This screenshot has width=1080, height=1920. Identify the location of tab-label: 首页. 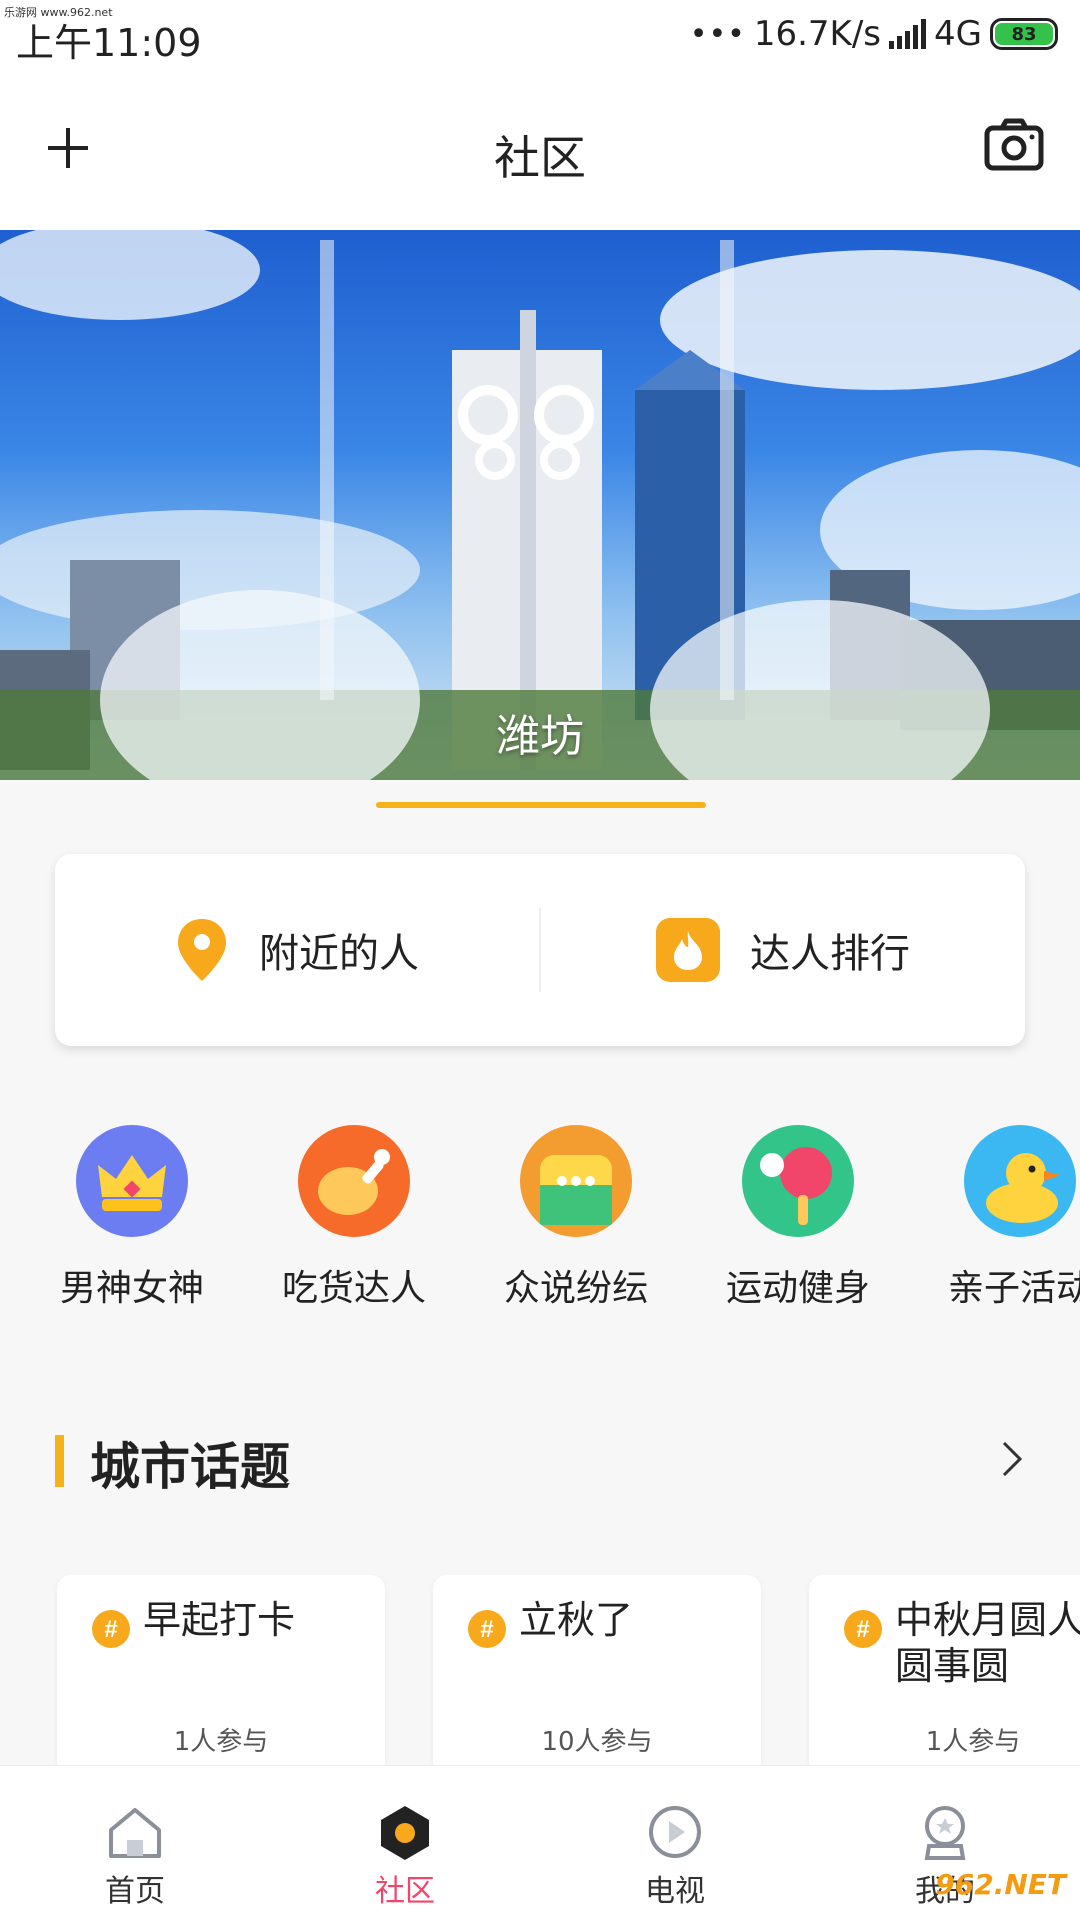
(135, 1891).